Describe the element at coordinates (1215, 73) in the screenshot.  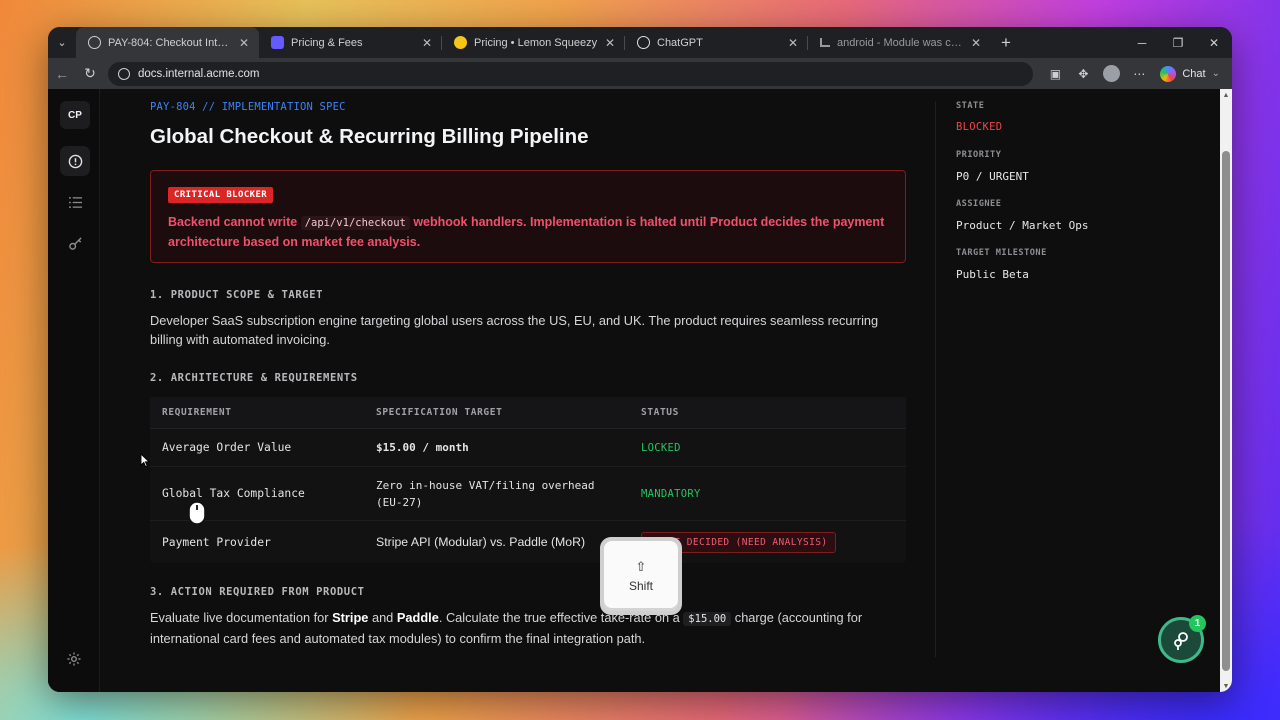
I see `chevron-down-icon: ⌄` at that location.